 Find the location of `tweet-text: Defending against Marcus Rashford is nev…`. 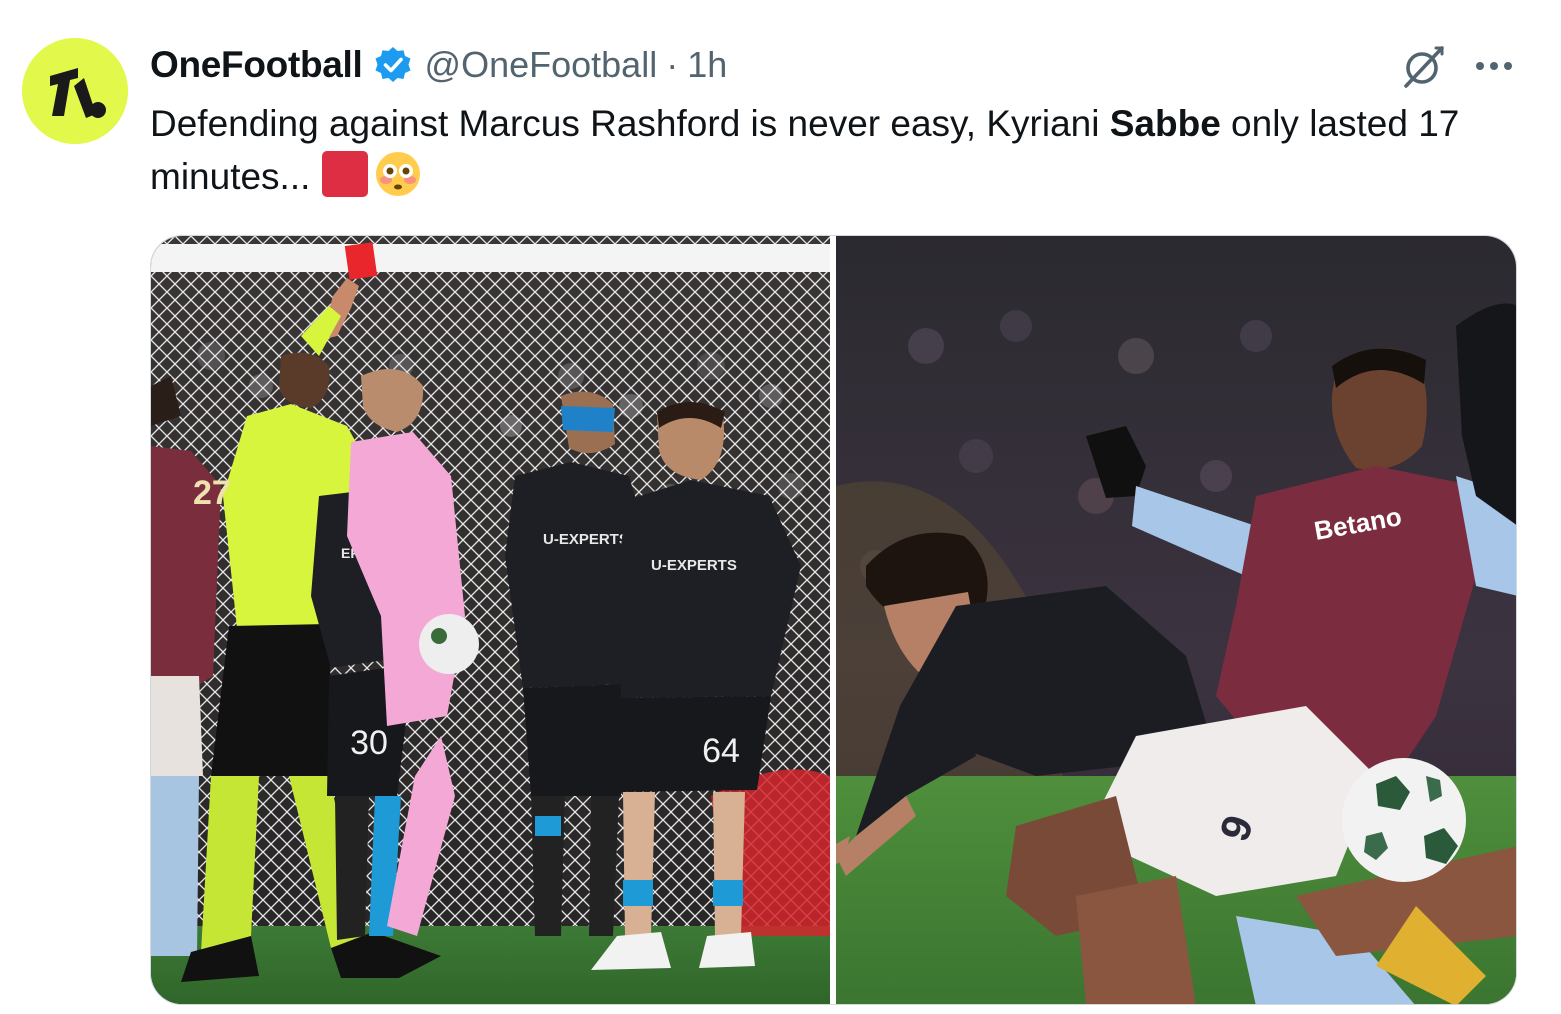

tweet-text: Defending against Marcus Rashford is nev… is located at coordinates (820, 150).